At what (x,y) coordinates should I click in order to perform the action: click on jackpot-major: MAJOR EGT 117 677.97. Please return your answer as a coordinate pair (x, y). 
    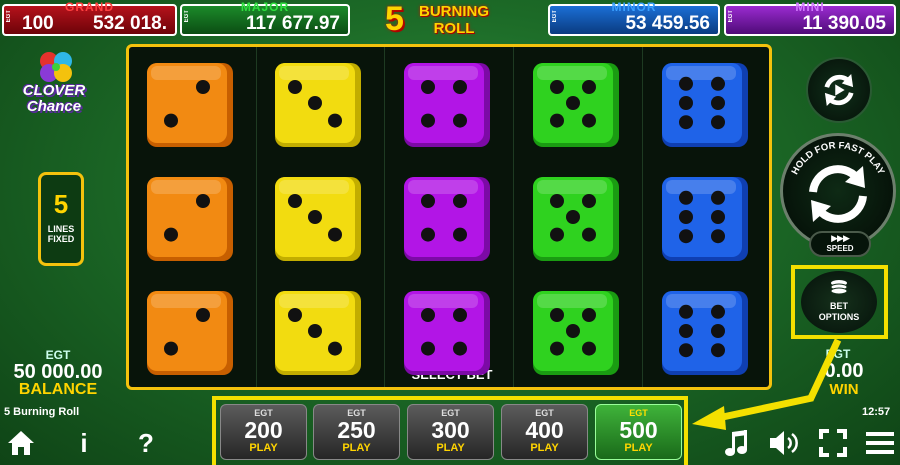
    Looking at the image, I should click on (265, 18).